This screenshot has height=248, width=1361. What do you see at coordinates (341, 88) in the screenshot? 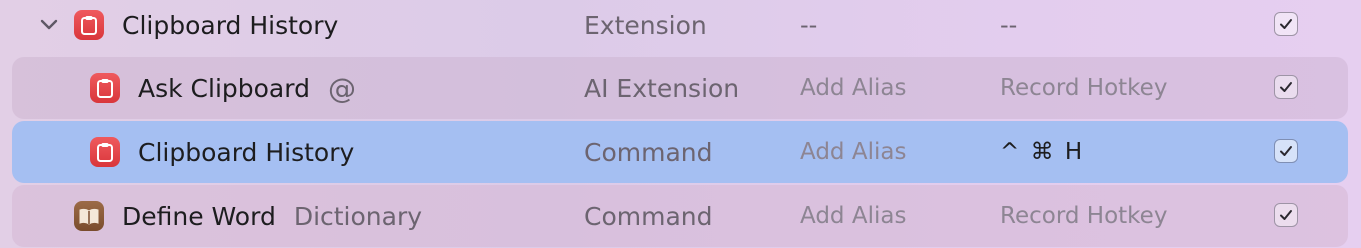
I see `at-mention-icon: @` at bounding box center [341, 88].